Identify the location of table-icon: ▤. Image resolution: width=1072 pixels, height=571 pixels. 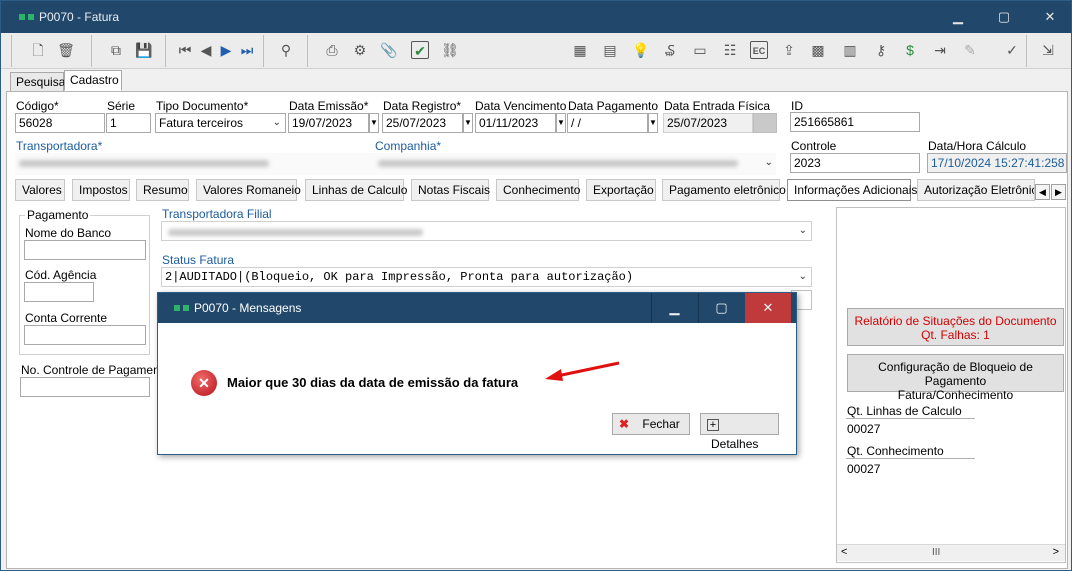
(610, 50).